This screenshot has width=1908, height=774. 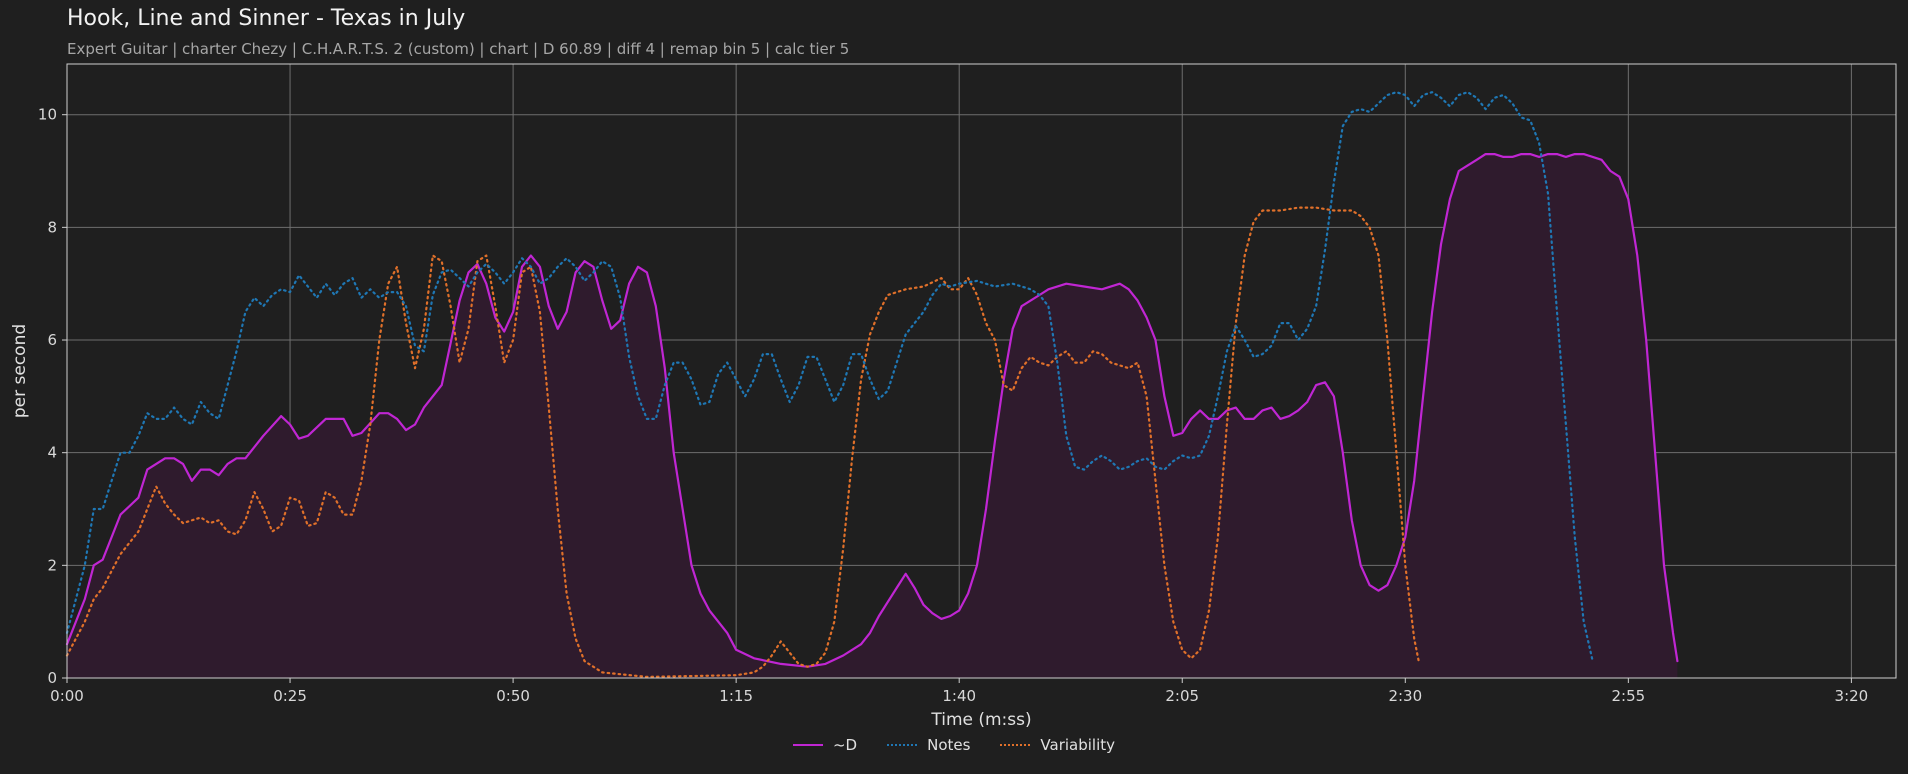 I want to click on x-axis-label: Time (m:ss), so click(x=980, y=720).